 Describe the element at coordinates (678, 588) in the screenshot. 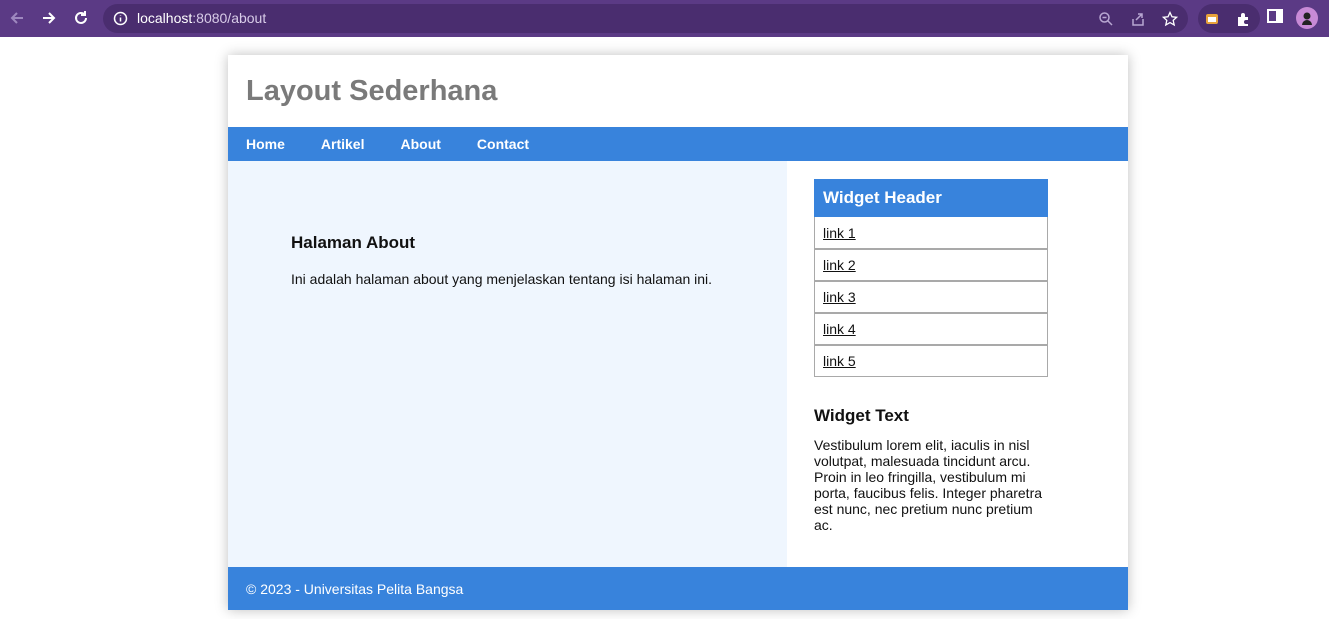

I see `site-footer: © 2023 - Universitas Pelita Bangsa` at that location.